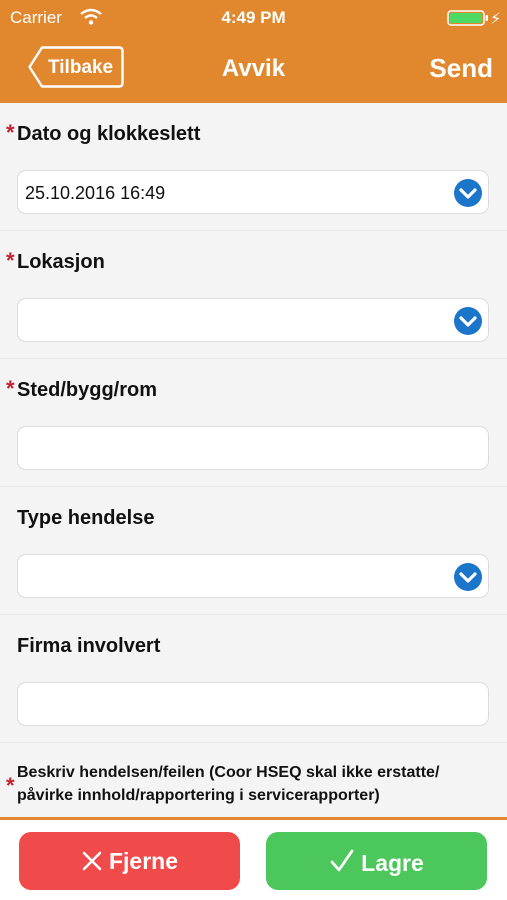  What do you see at coordinates (253, 448) in the screenshot?
I see `place-input` at bounding box center [253, 448].